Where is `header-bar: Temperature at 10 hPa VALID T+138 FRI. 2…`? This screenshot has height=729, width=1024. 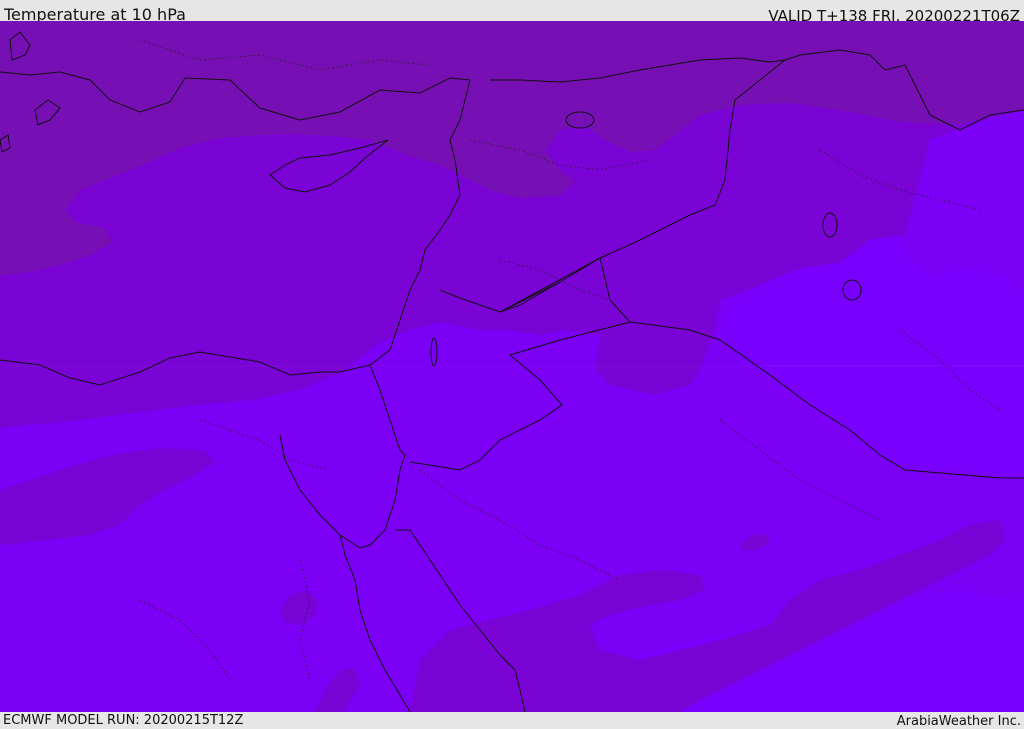
header-bar: Temperature at 10 hPa VALID T+138 FRI. 2… is located at coordinates (512, 12).